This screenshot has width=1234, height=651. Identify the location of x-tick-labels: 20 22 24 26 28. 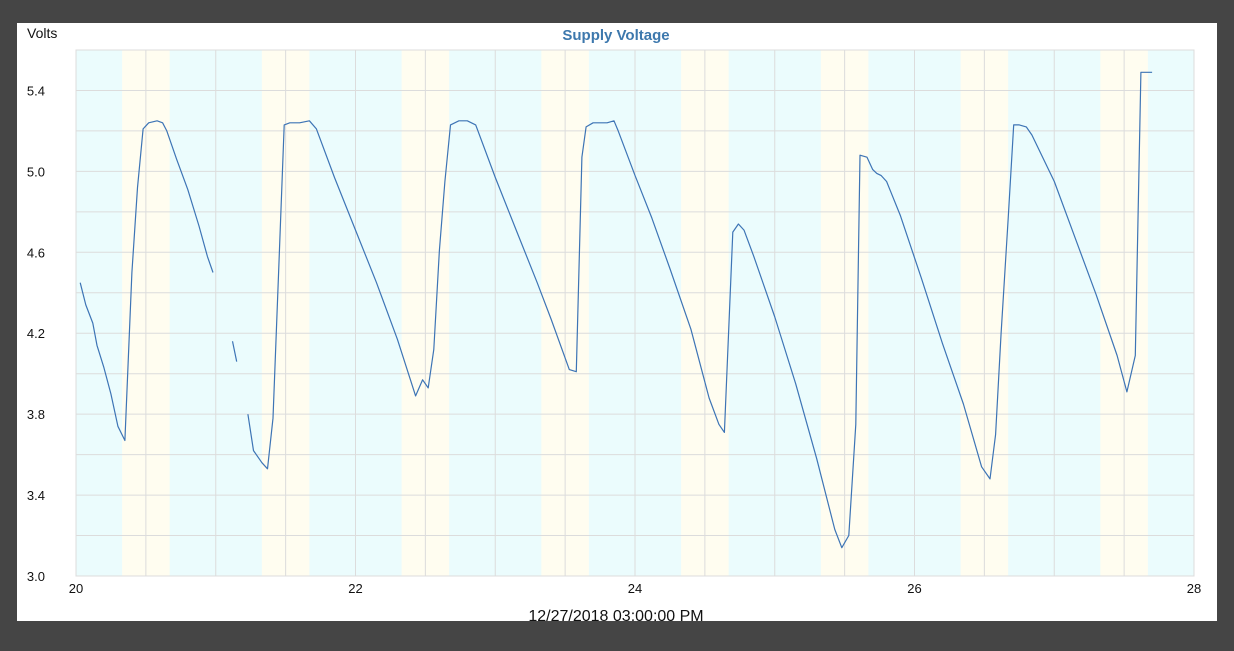
(635, 588).